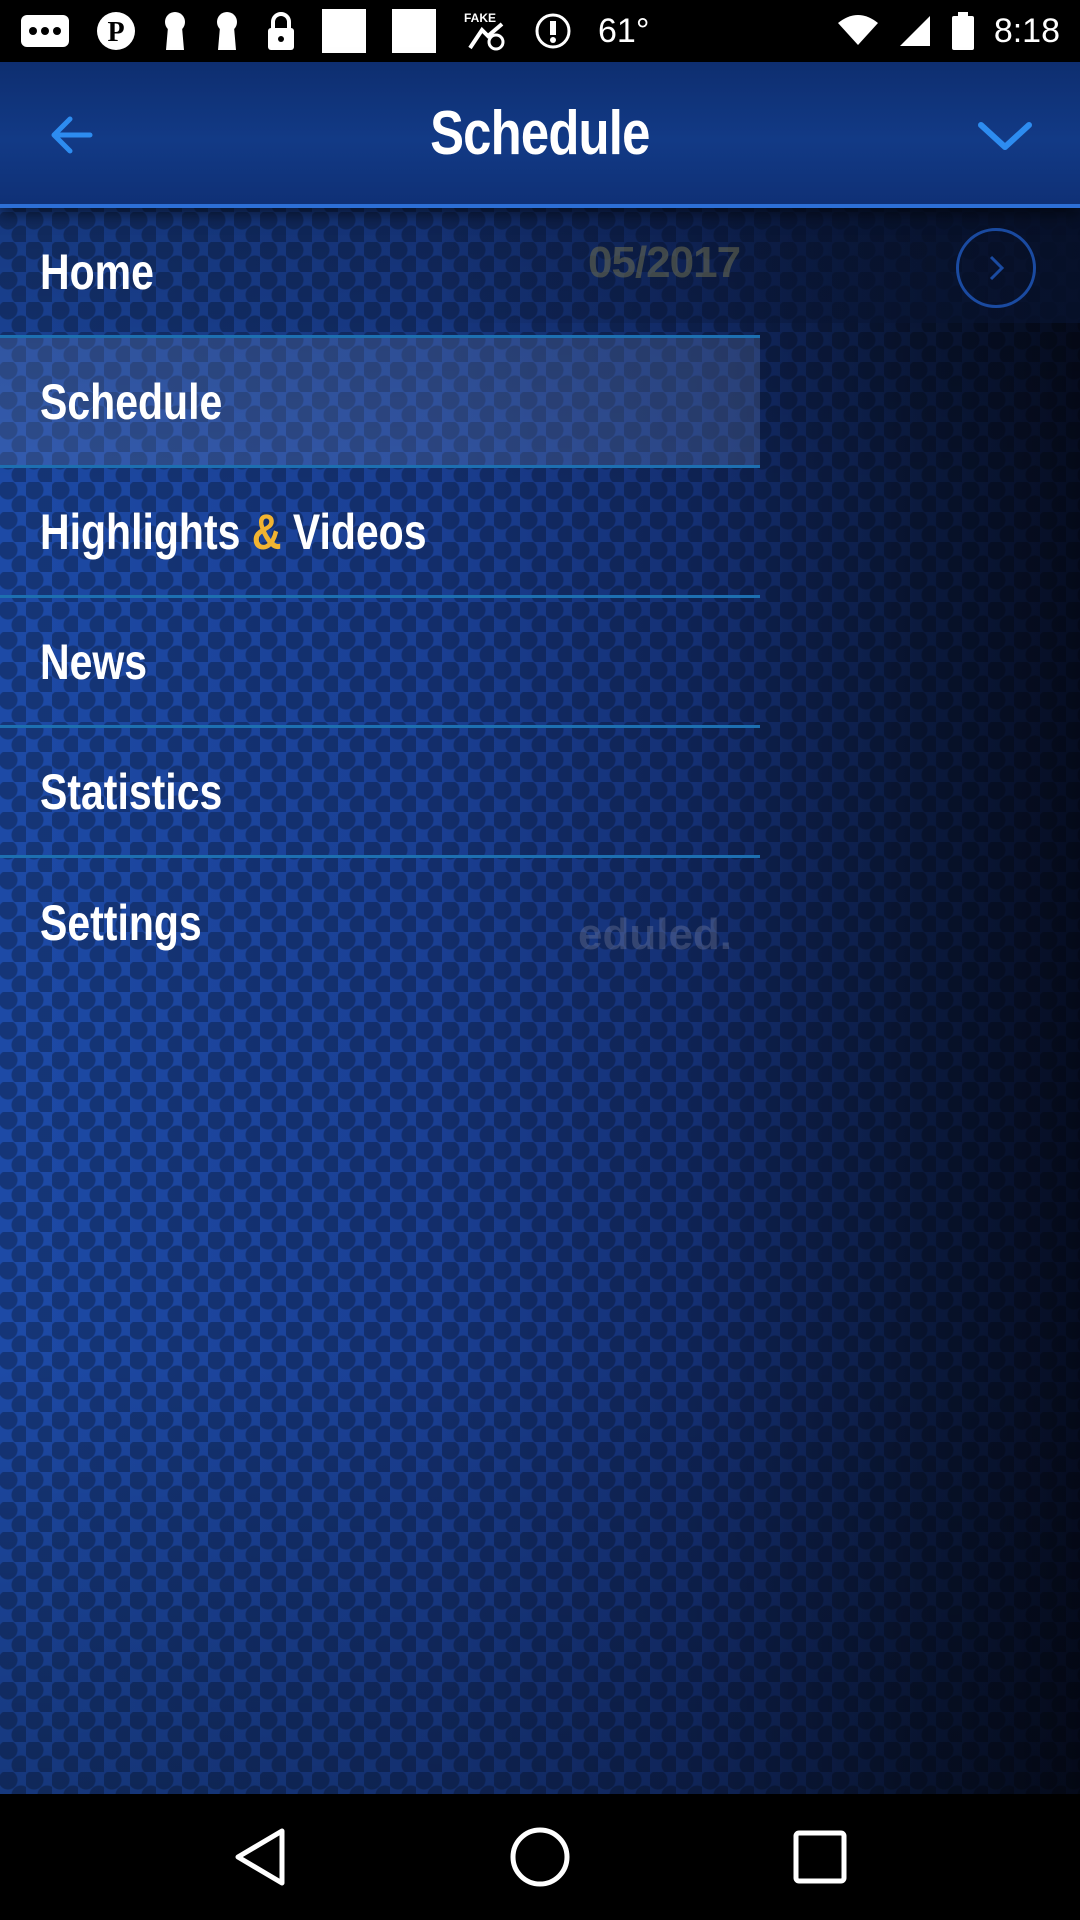 Image resolution: width=1080 pixels, height=1920 pixels. Describe the element at coordinates (359, 531) in the screenshot. I see `label-part-videos: Videos` at that location.